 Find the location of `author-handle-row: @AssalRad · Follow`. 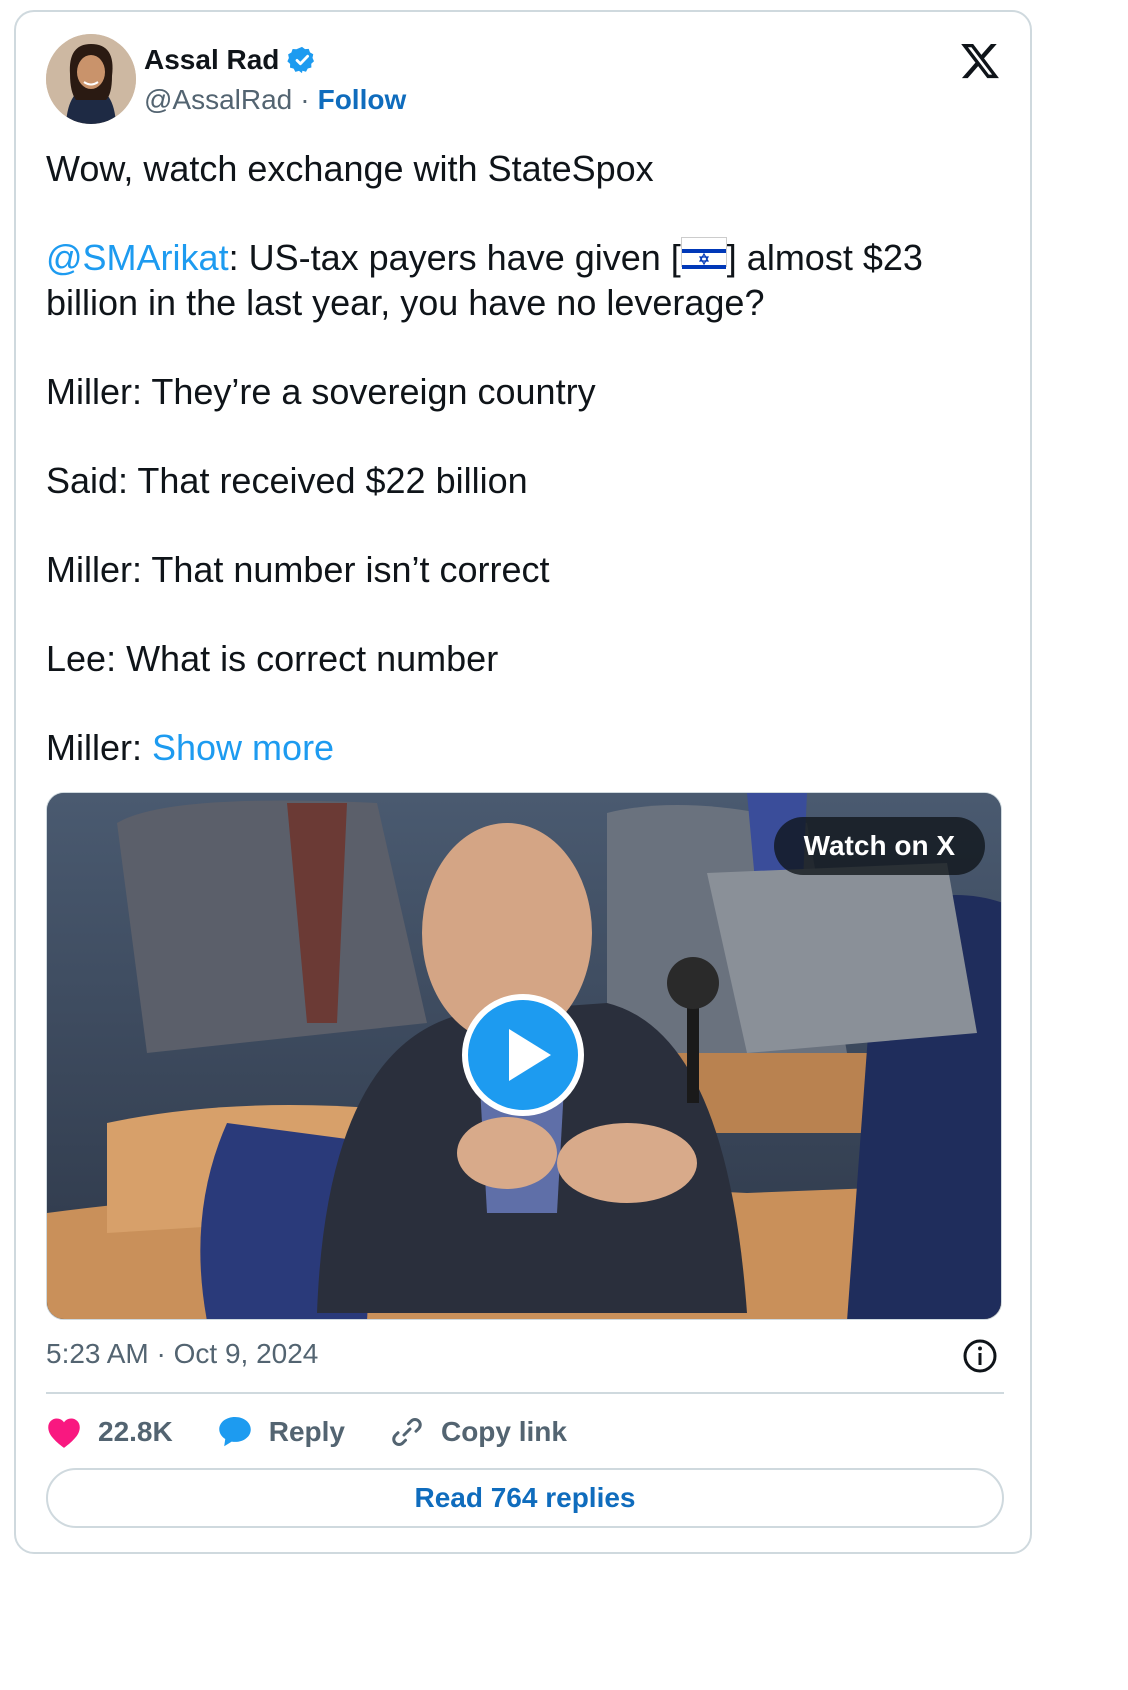

author-handle-row: @AssalRad · Follow is located at coordinates (275, 100).